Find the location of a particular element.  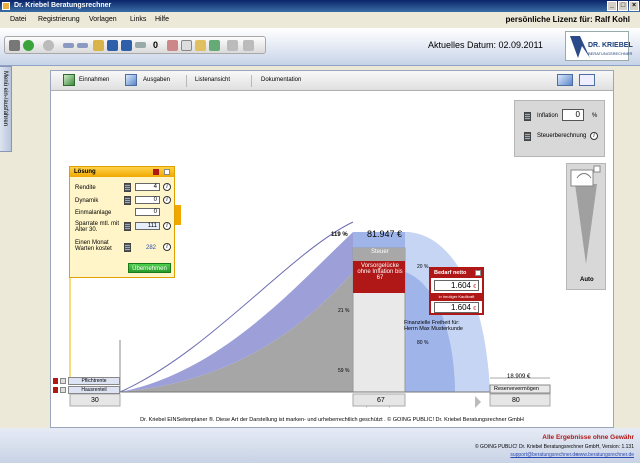

tab-dokumentation: Dokumentation is located at coordinates (281, 80).